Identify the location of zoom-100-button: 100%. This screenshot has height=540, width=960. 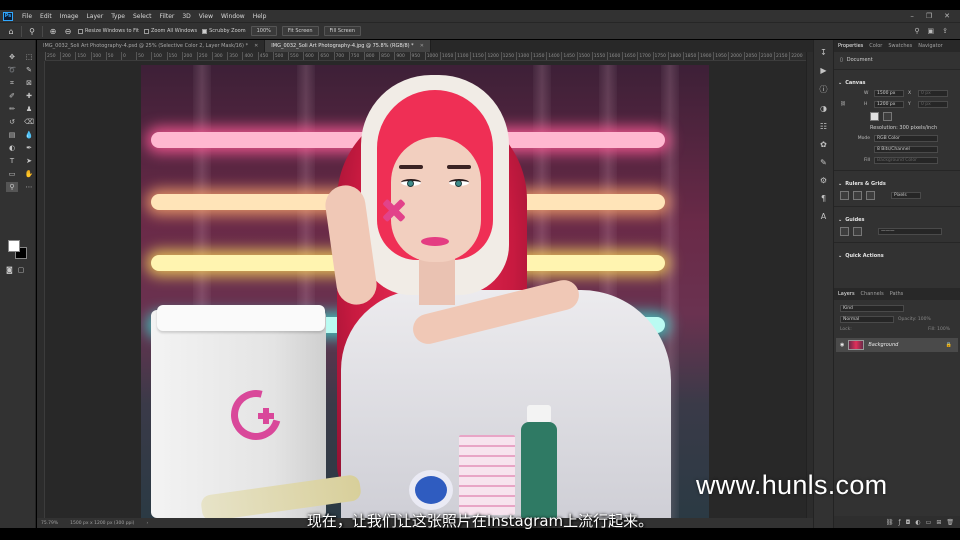
(263, 31).